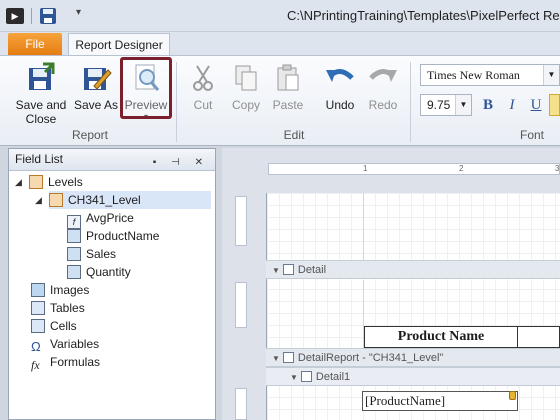 The height and width of the screenshot is (420, 560). I want to click on tree-item-levels: Levels, so click(56, 182).